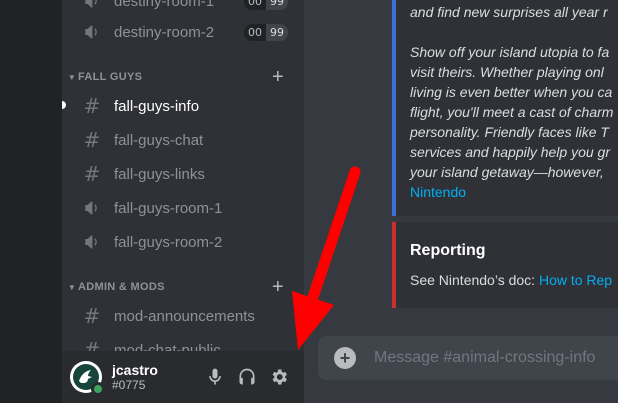 The height and width of the screenshot is (403, 618). Describe the element at coordinates (159, 140) in the screenshot. I see `channel-label: fall-guys-chat` at that location.